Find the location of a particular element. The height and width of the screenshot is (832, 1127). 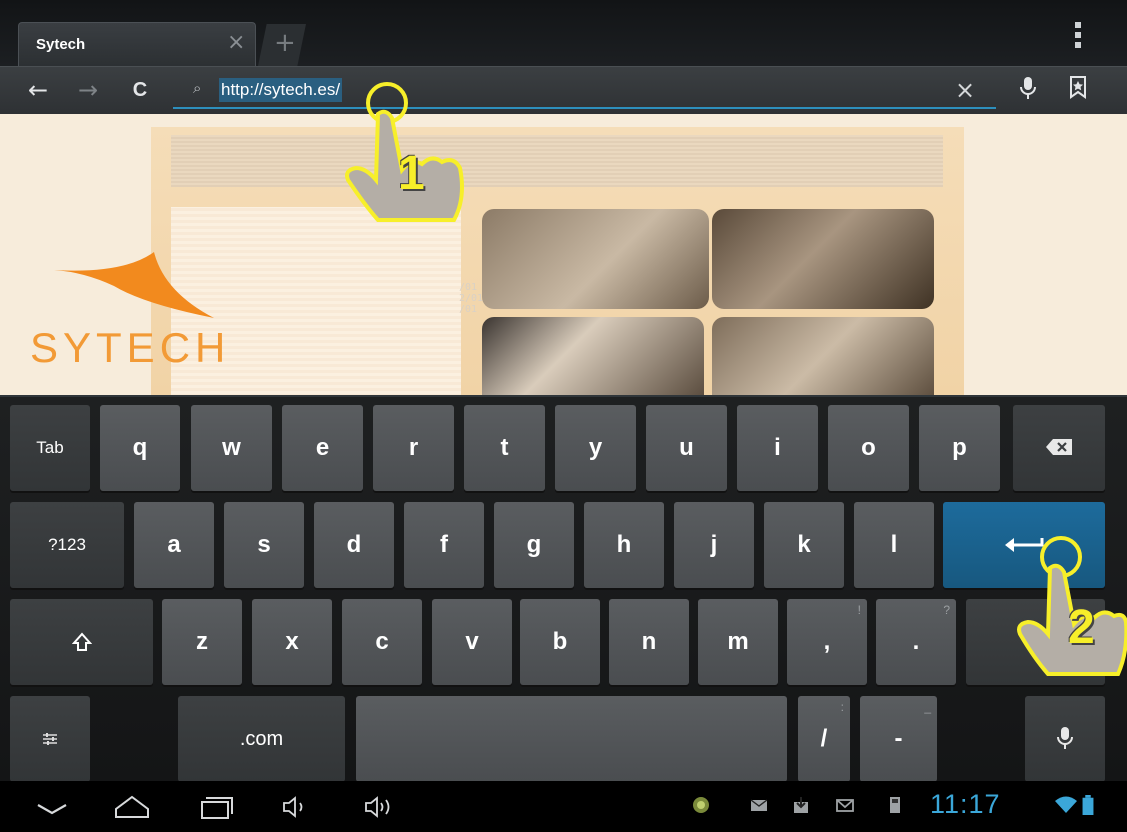

key-dotcom: .com is located at coordinates (261, 739).